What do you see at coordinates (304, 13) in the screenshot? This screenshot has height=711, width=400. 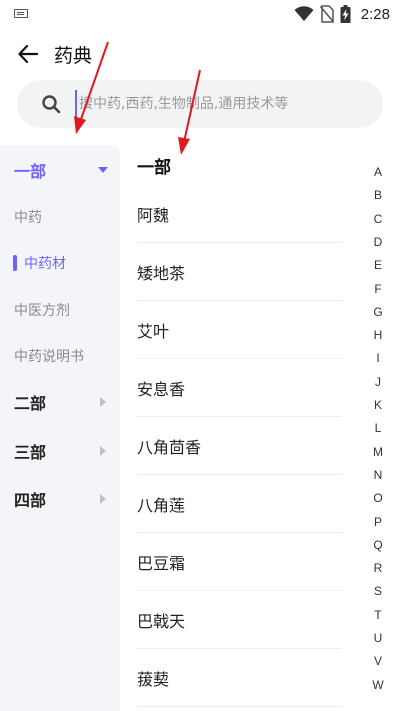 I see `wifi-icon` at bounding box center [304, 13].